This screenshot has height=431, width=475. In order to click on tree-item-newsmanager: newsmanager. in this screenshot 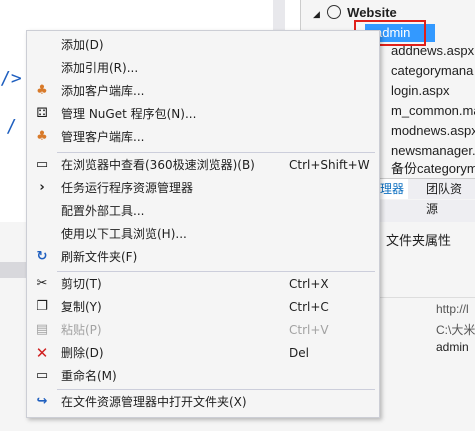, I will do `click(433, 151)`.